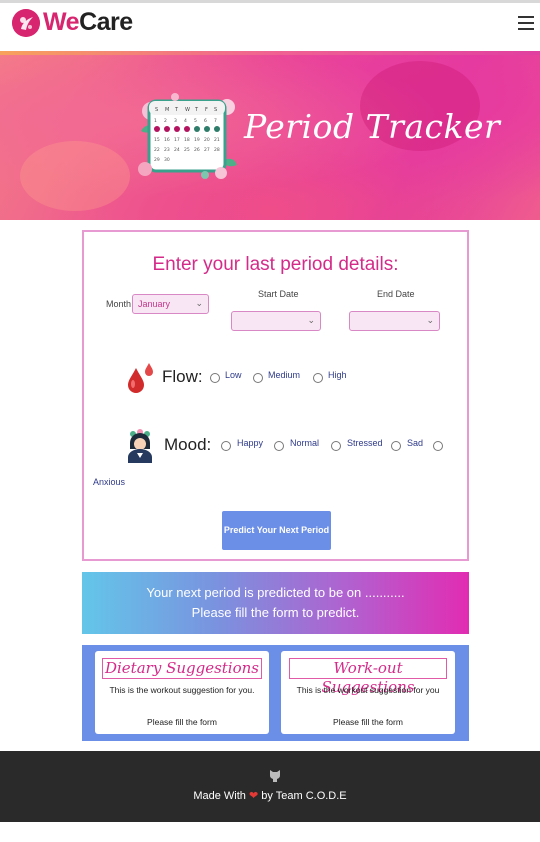  I want to click on svg-text: M, so click(167, 110).